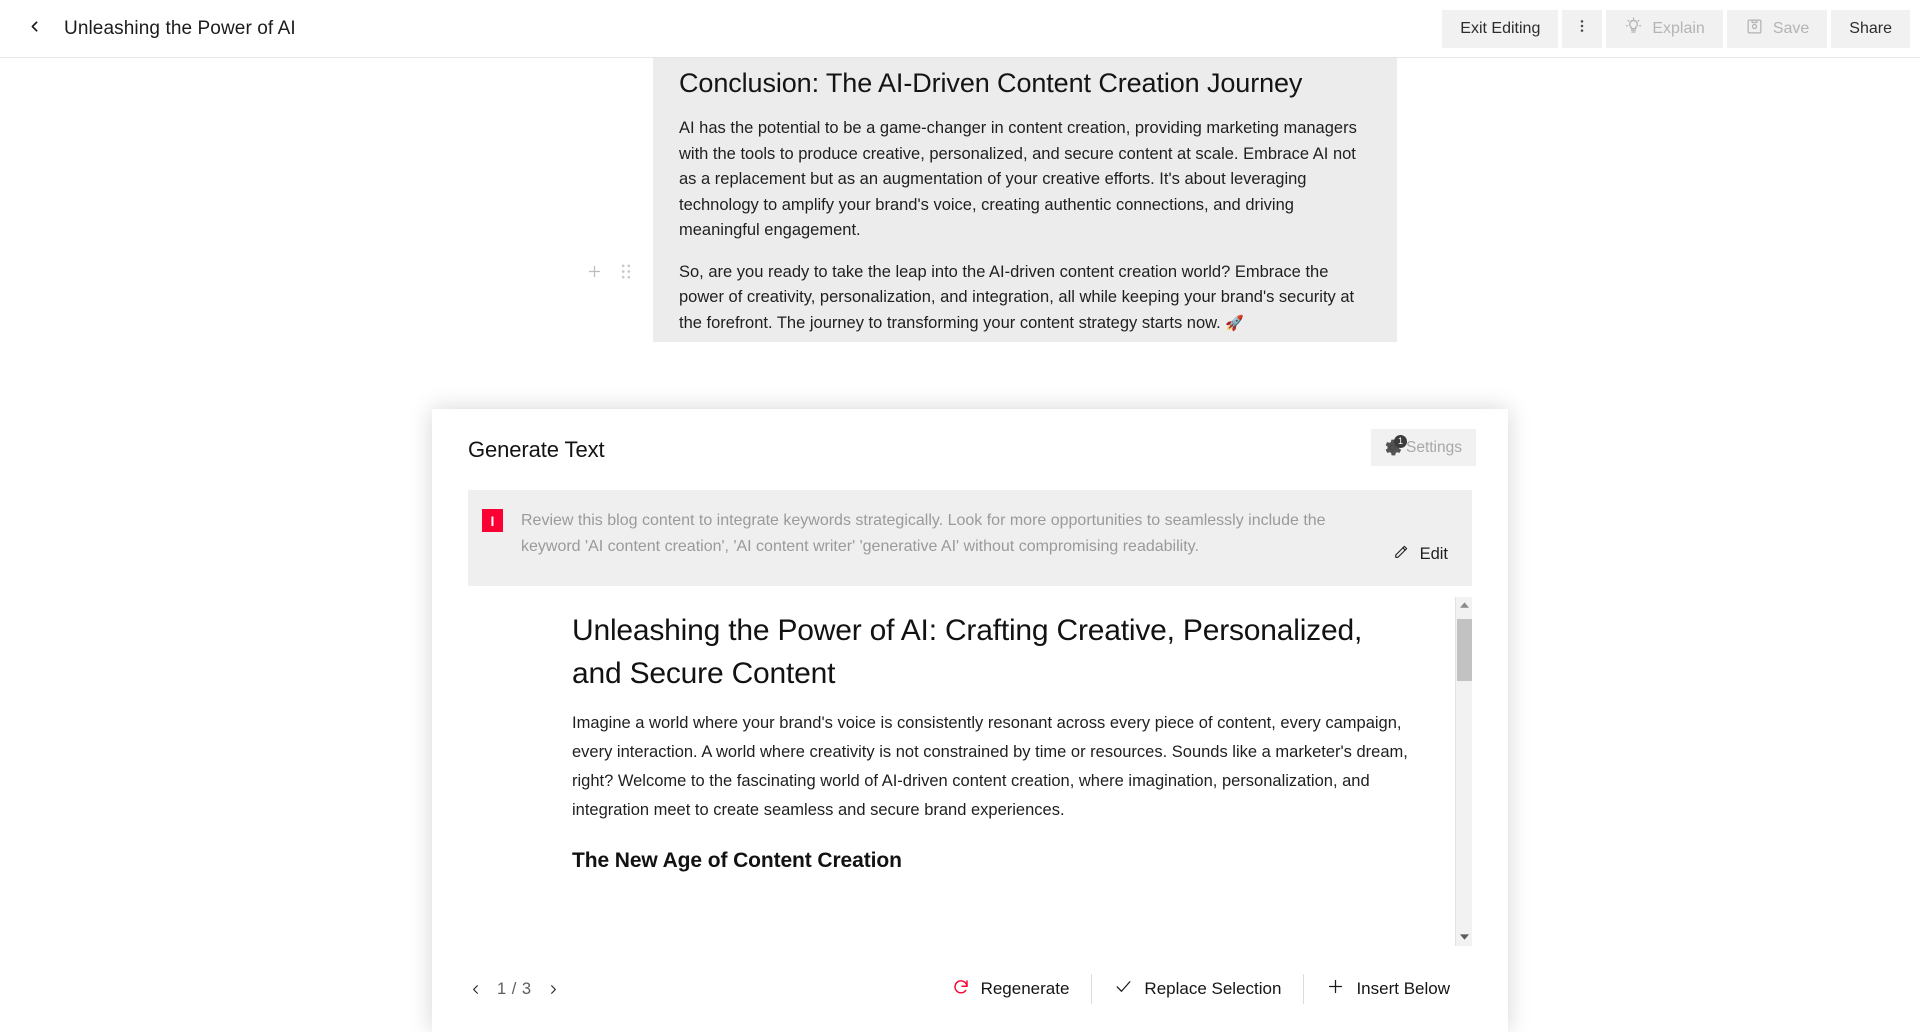 The image size is (1920, 1032). I want to click on regenerate-label: Regenerate, so click(1025, 988).